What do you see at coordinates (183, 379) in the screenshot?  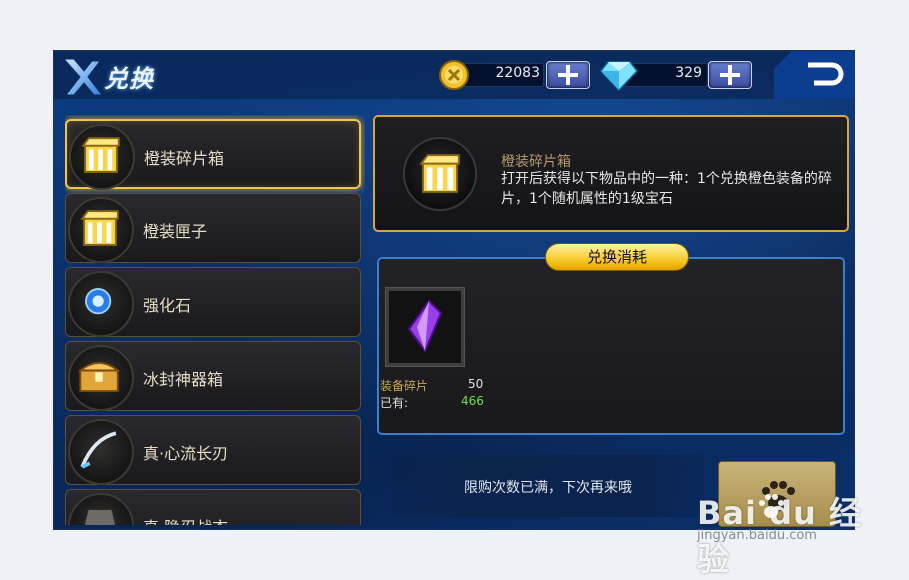 I see `list-item-label: 冰封神器箱` at bounding box center [183, 379].